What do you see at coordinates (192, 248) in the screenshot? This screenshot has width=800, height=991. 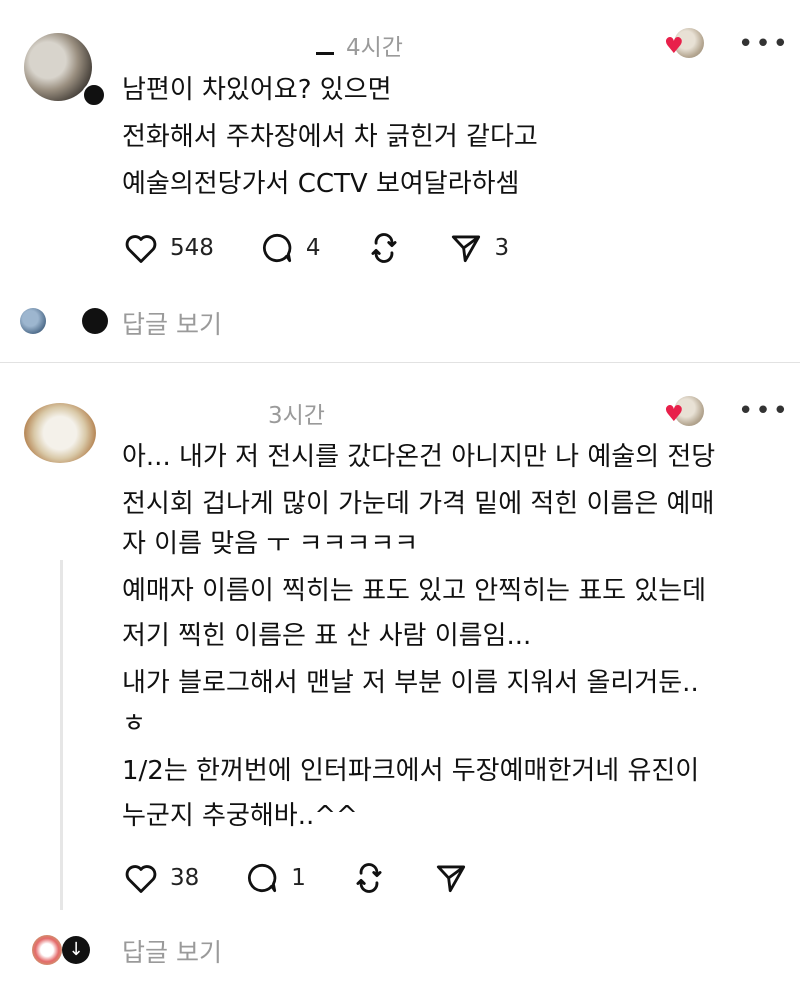 I see `like-count: 548` at bounding box center [192, 248].